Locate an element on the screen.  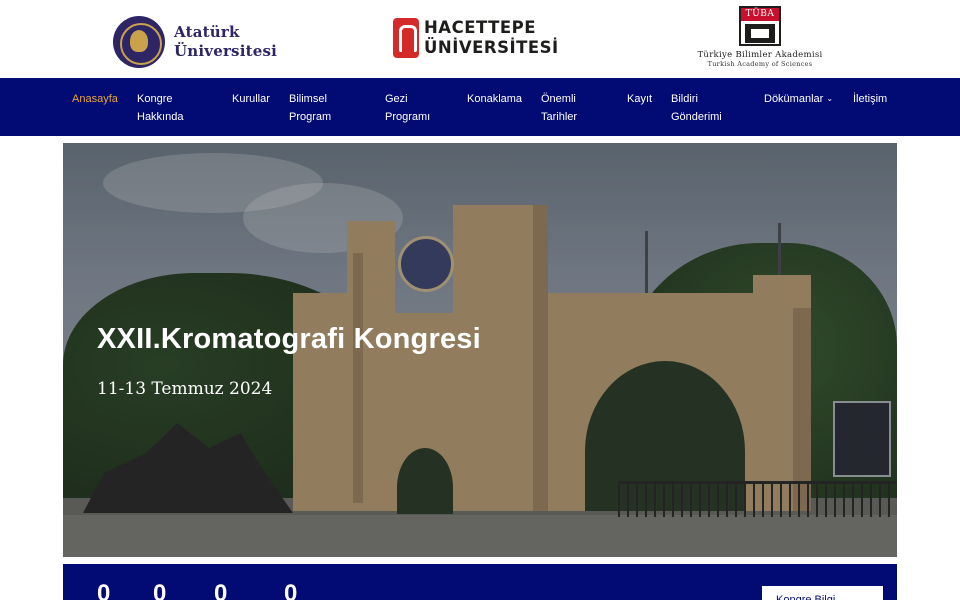
nav-label: Bilimsel is located at coordinates (308, 99).